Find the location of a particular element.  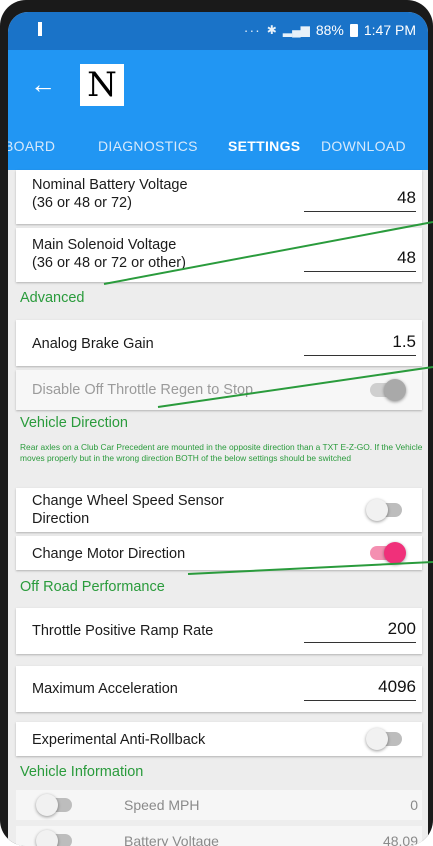

tab-download: DOWNLOAD is located at coordinates (363, 146).